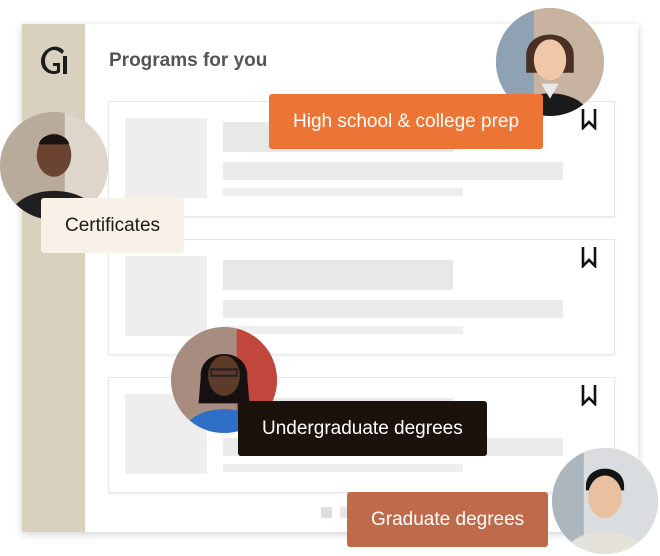 This screenshot has width=660, height=556. Describe the element at coordinates (448, 519) in the screenshot. I see `tag-graduate-degrees: Graduate degrees` at that location.